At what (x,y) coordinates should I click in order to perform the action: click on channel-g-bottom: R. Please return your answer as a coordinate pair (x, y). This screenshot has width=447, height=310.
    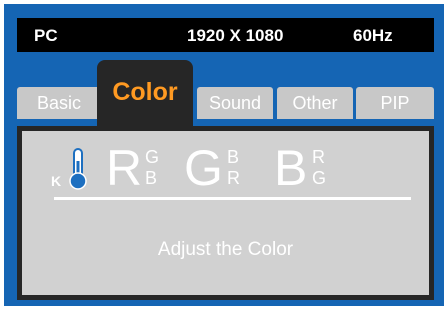
    Looking at the image, I should click on (233, 178).